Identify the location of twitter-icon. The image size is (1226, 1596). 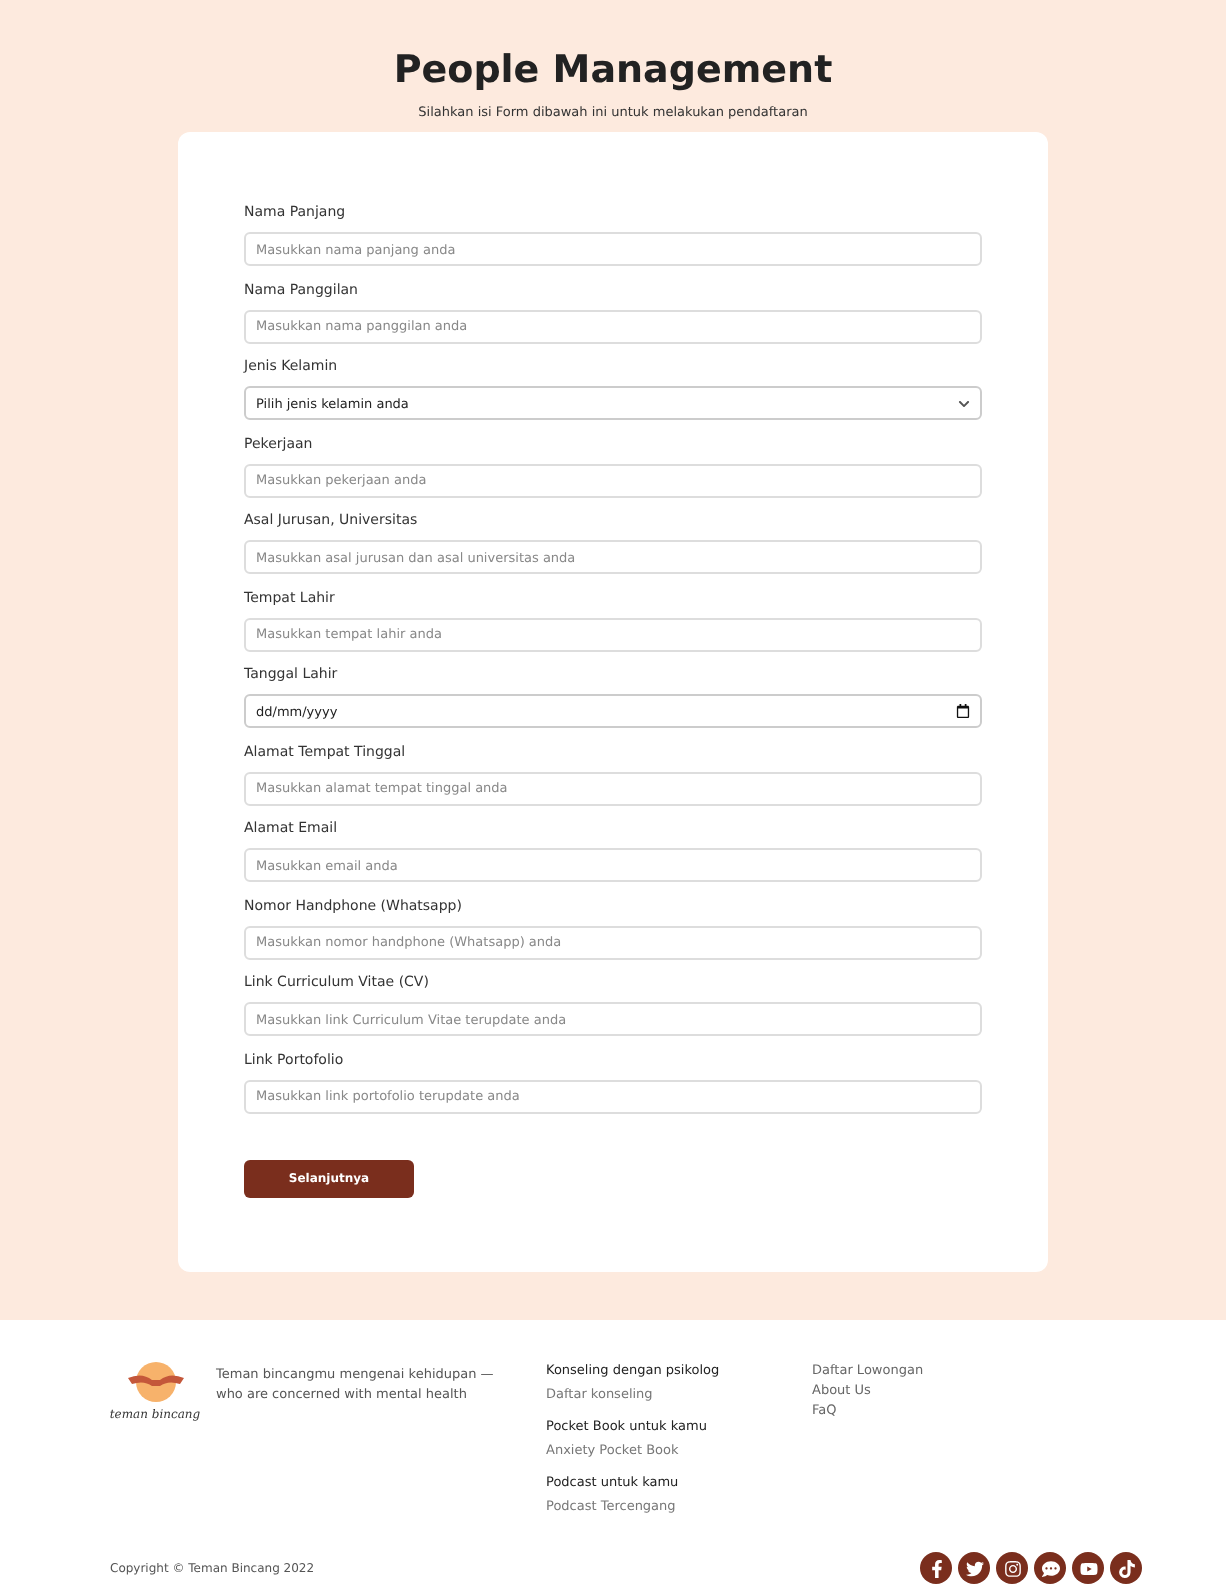
(974, 1568).